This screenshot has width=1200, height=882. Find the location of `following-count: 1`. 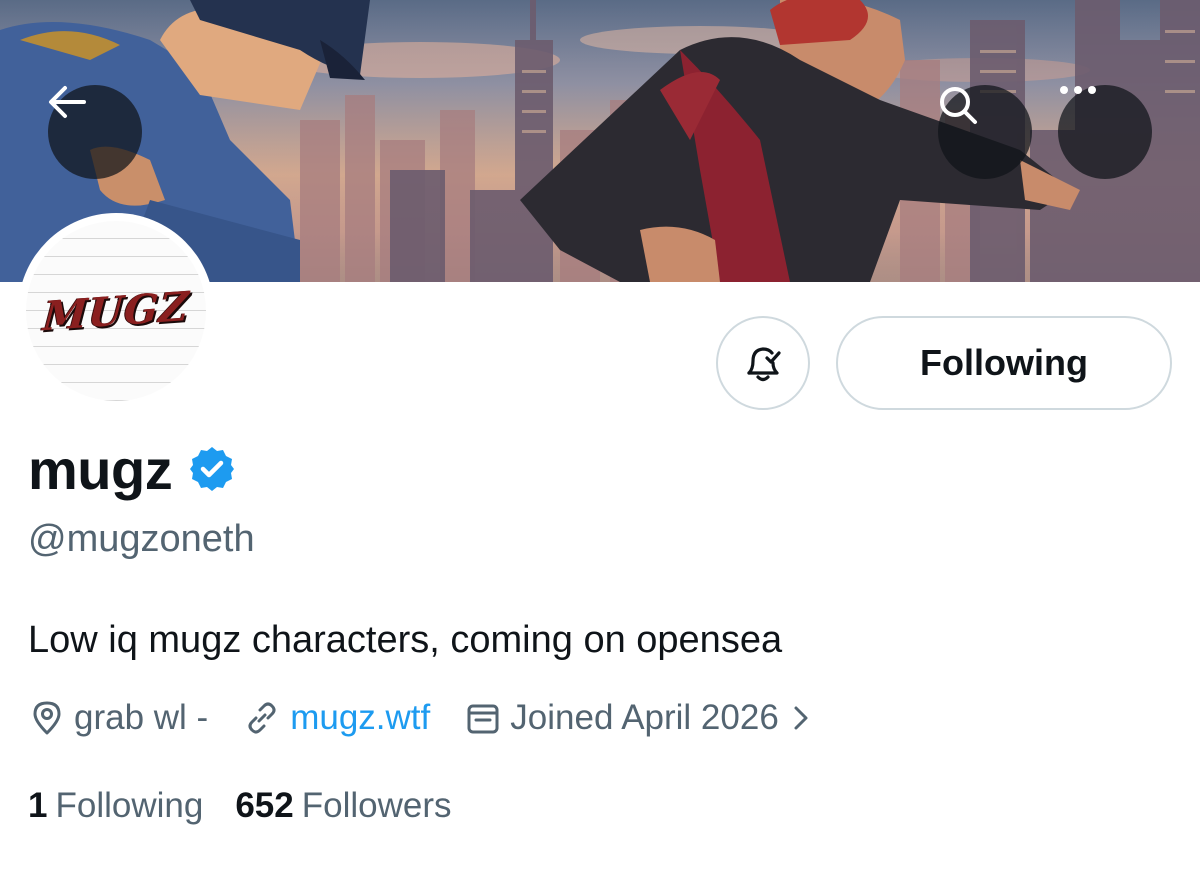

following-count: 1 is located at coordinates (38, 805).